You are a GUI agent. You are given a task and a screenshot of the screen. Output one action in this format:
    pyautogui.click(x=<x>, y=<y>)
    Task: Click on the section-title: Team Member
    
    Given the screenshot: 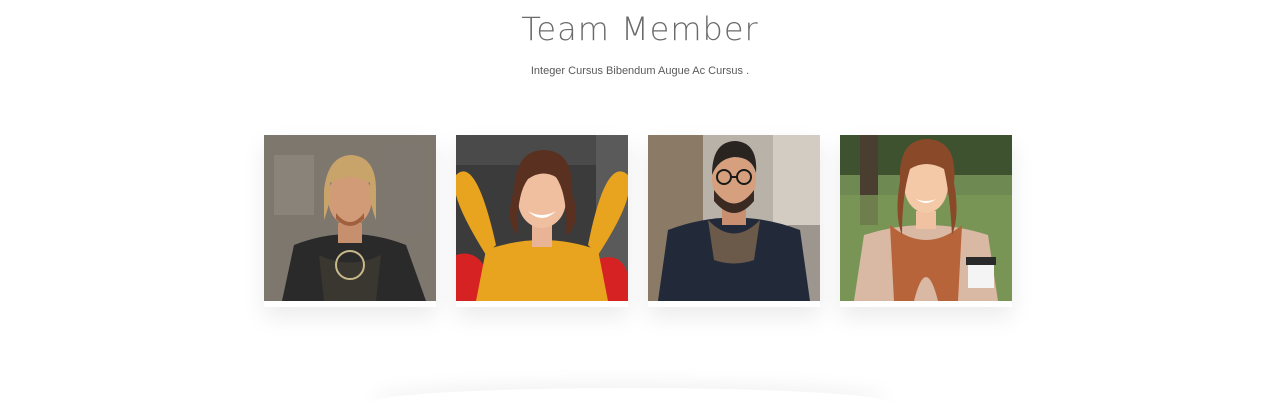 What is the action you would take?
    pyautogui.click(x=640, y=29)
    